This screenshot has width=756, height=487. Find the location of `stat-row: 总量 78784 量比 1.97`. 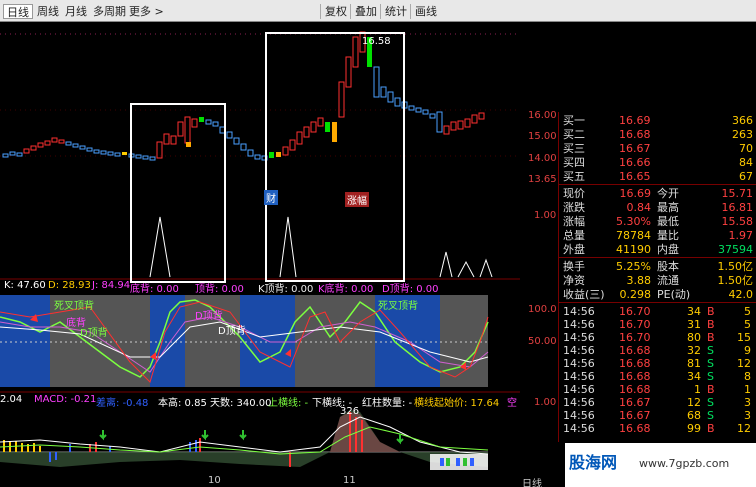

stat-row: 总量 78784 量比 1.97 is located at coordinates (658, 235).